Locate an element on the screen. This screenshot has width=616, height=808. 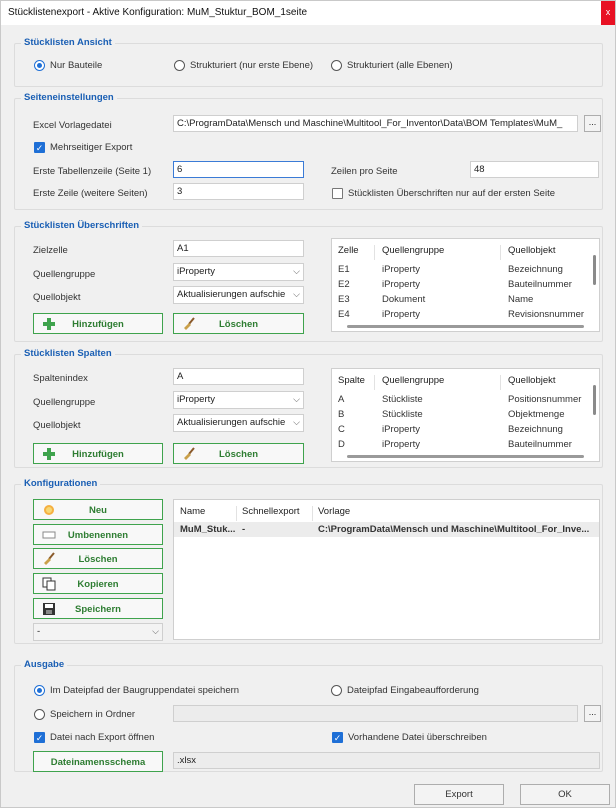
spaltenindex-input: A is located at coordinates (238, 376).